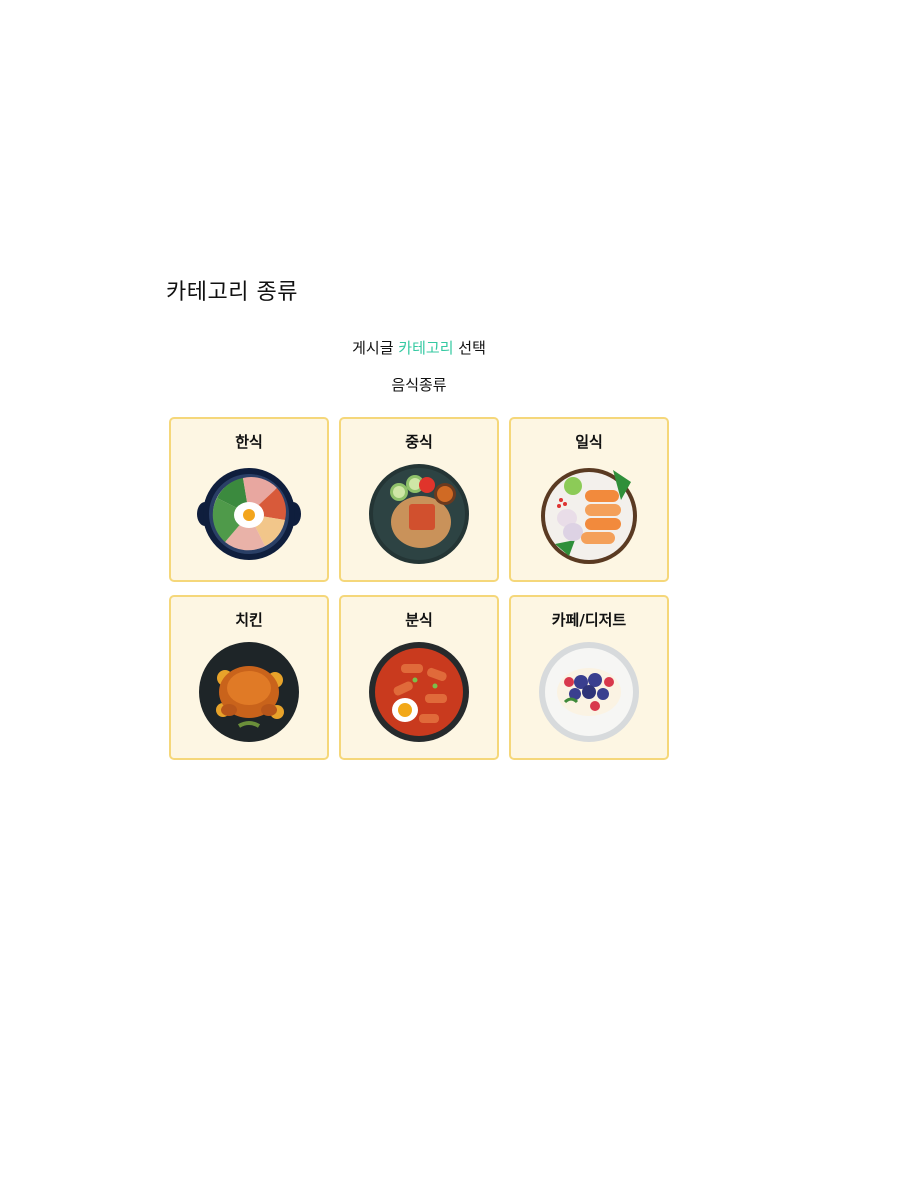 The width and height of the screenshot is (900, 1194). I want to click on category-card-chicken: 치킨, so click(249, 677).